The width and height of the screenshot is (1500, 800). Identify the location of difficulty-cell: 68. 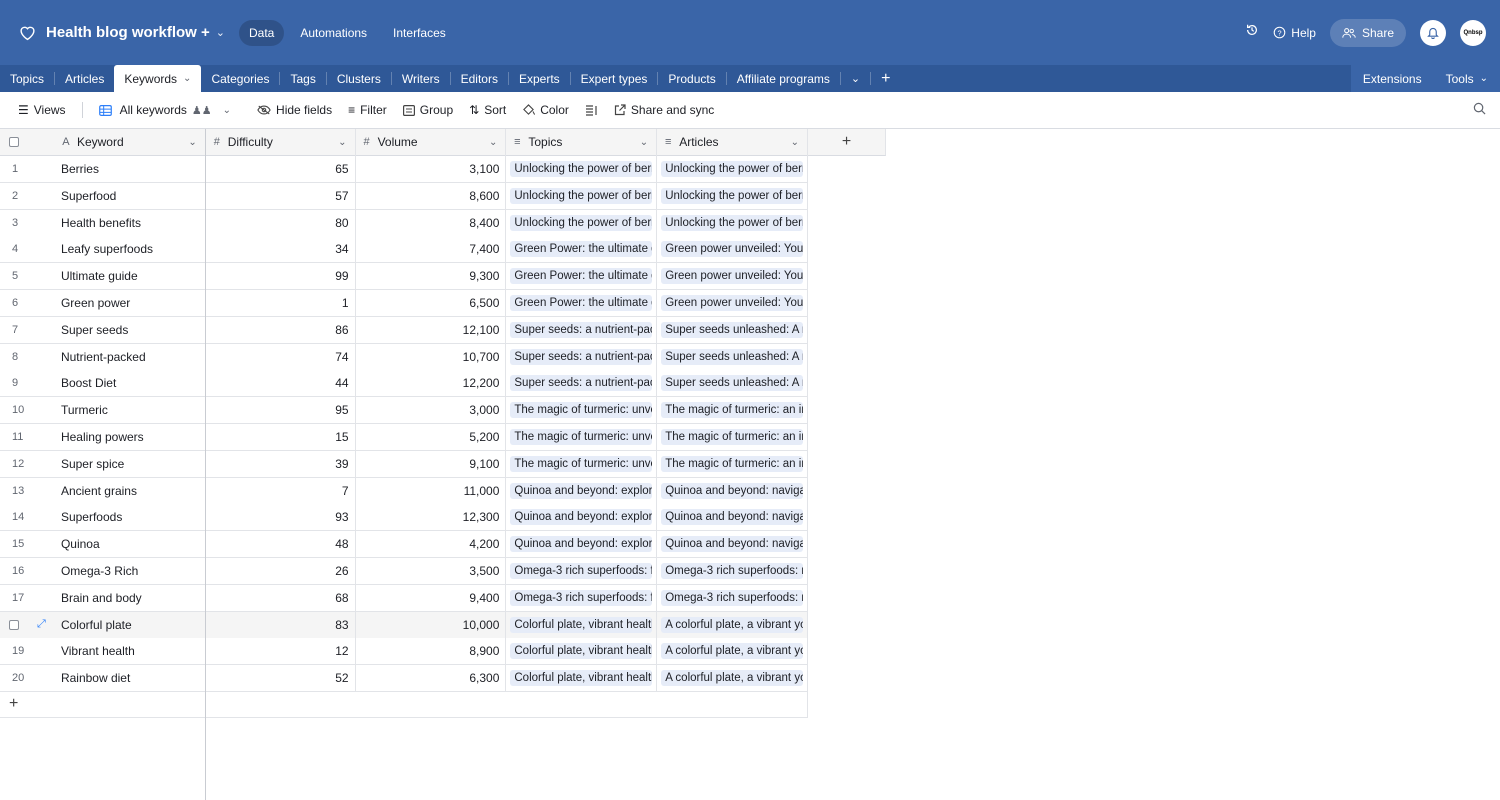
(281, 597).